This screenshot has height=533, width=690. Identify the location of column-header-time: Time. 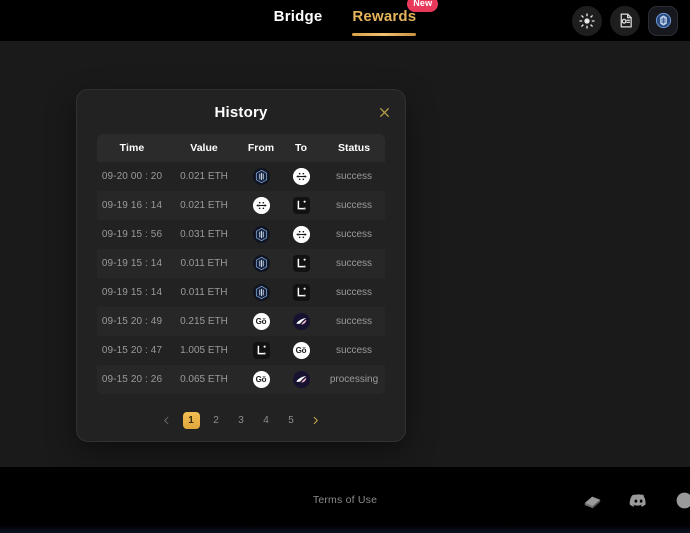
(132, 148).